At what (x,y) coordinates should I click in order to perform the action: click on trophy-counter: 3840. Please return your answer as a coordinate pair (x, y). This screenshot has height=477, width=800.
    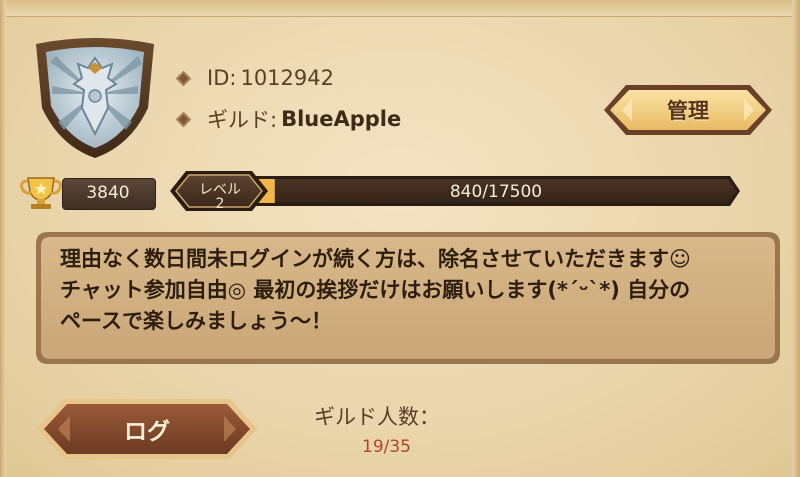
    Looking at the image, I should click on (87, 192).